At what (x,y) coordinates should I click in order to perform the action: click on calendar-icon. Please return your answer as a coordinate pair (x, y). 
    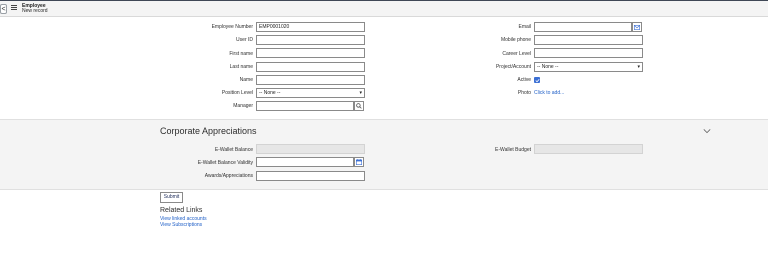
    Looking at the image, I should click on (359, 162).